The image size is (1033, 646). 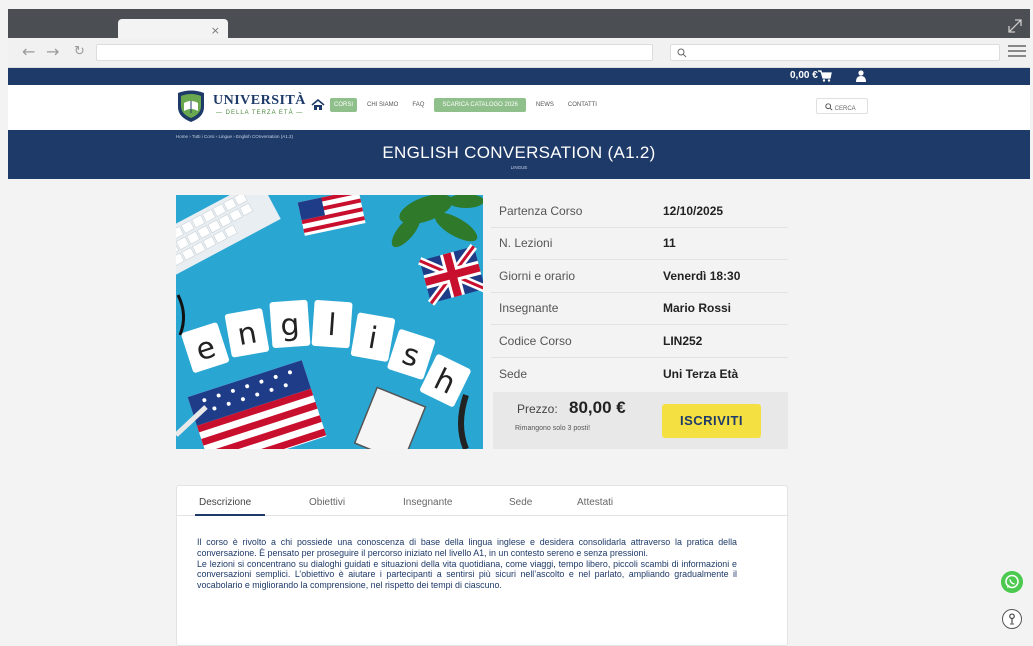 What do you see at coordinates (428, 502) in the screenshot?
I see `tab-insegnante: Insegnante` at bounding box center [428, 502].